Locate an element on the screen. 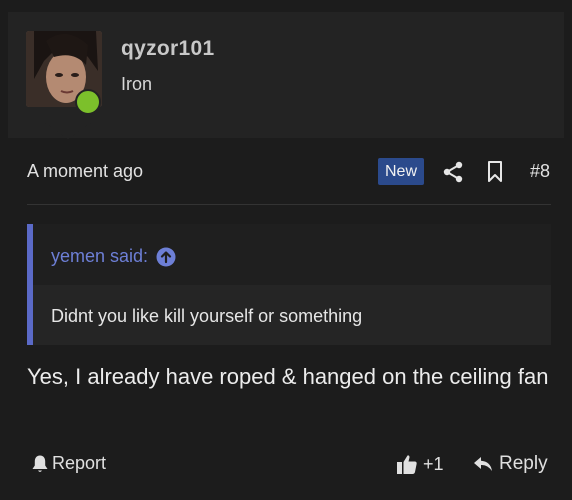 This screenshot has height=500, width=572. like-count: +1 is located at coordinates (433, 463).